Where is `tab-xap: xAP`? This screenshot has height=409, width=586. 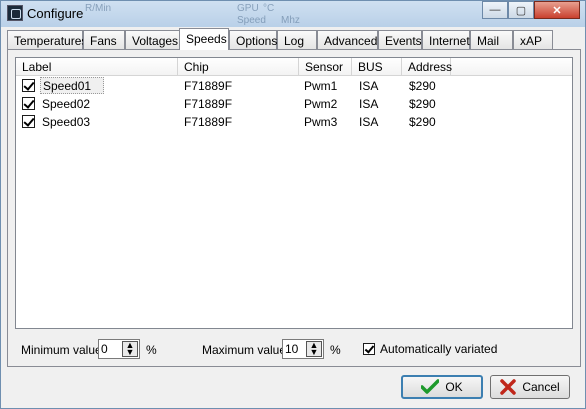 tab-xap: xAP is located at coordinates (533, 39).